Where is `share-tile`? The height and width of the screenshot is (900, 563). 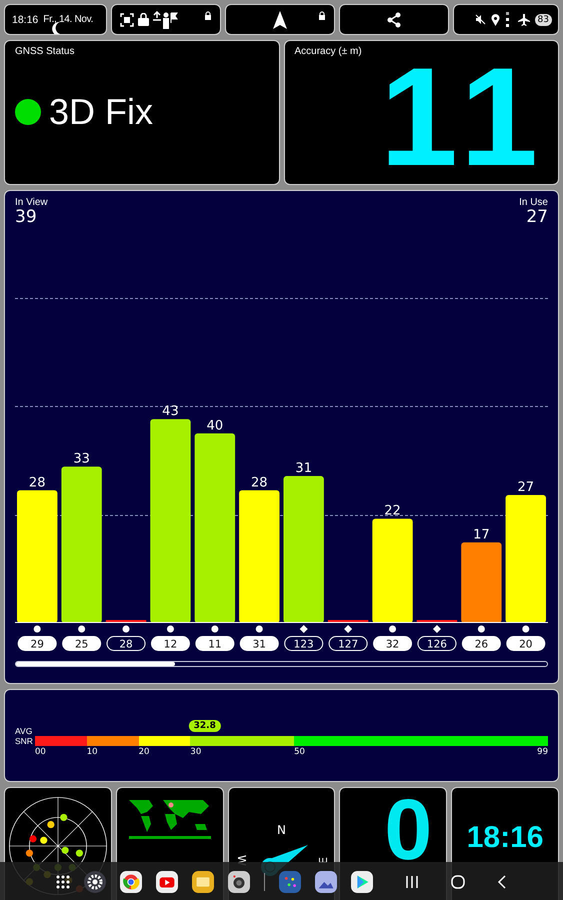
share-tile is located at coordinates (394, 19).